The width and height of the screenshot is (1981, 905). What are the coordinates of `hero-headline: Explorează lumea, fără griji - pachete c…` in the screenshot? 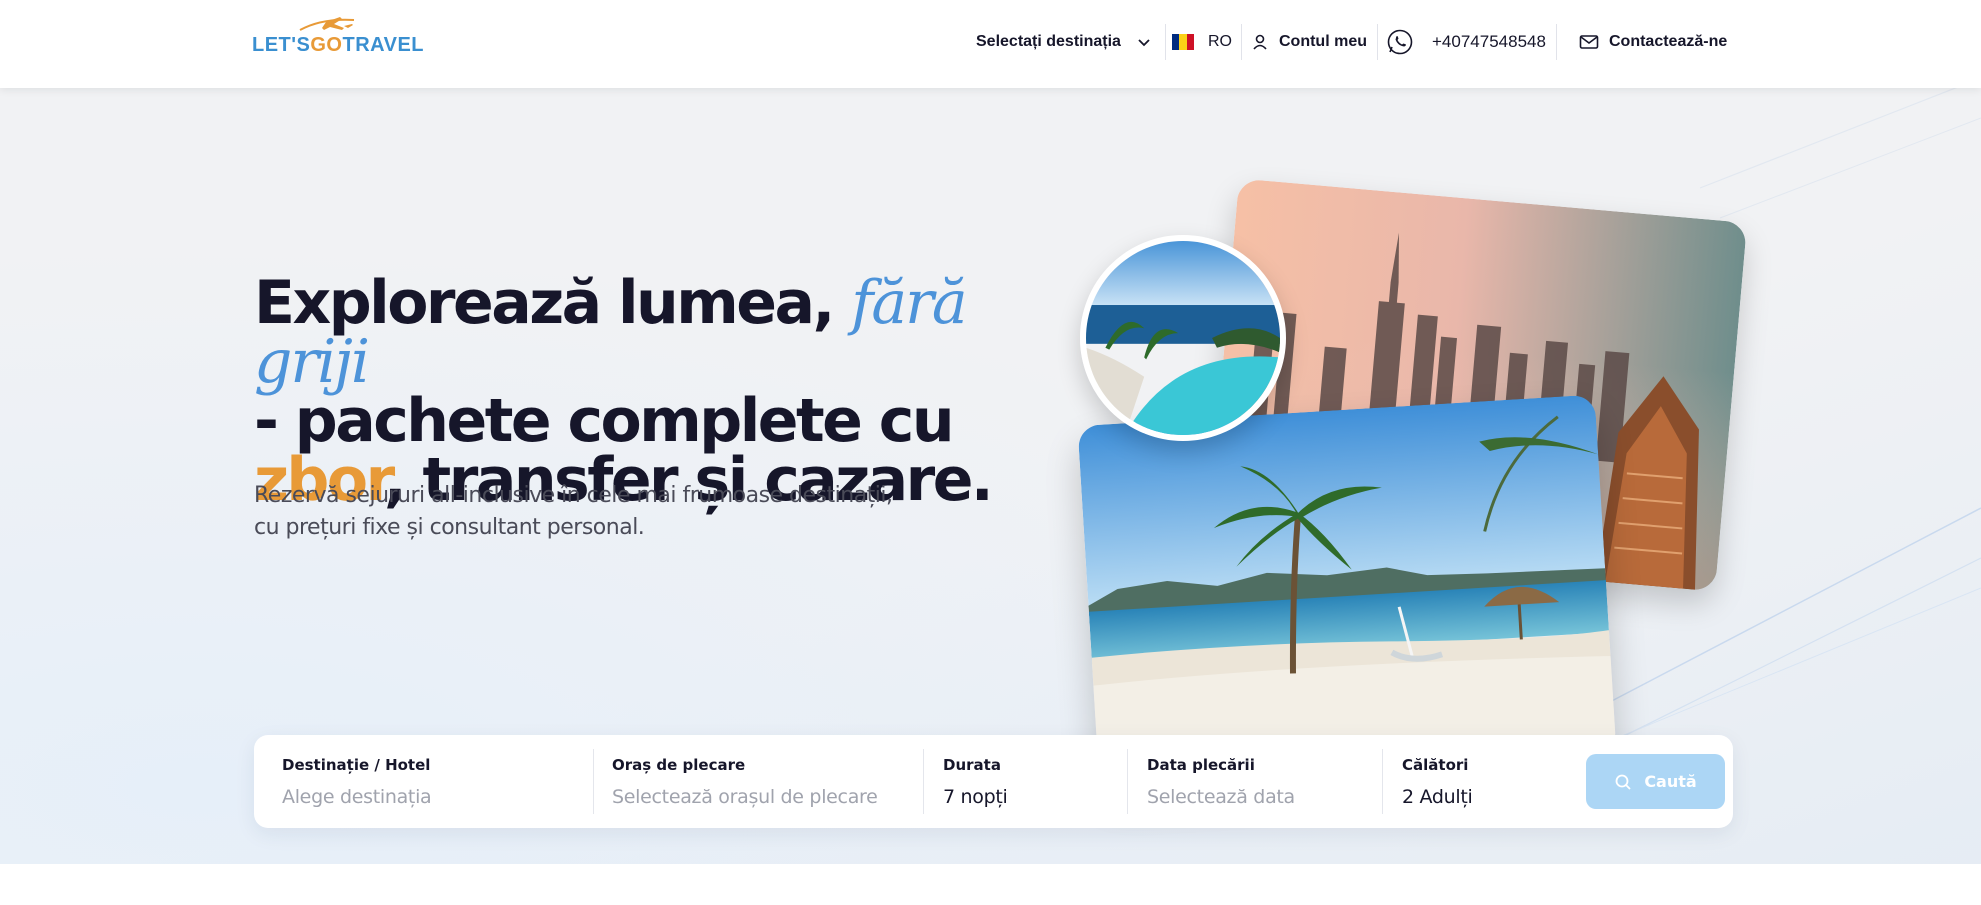 It's located at (634, 391).